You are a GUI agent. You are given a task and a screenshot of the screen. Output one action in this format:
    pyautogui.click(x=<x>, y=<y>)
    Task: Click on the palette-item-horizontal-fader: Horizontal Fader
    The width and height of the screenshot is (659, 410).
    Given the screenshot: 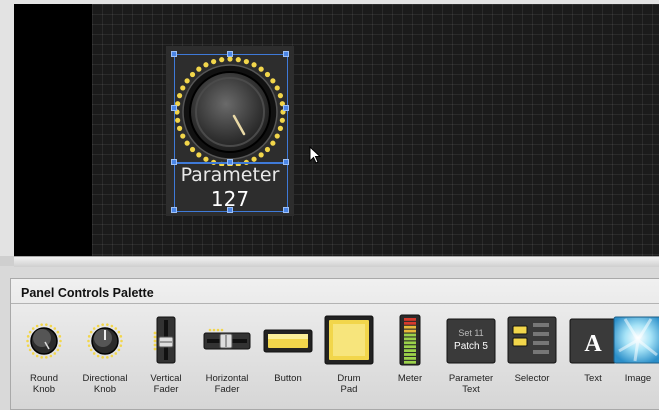 What is the action you would take?
    pyautogui.click(x=227, y=357)
    